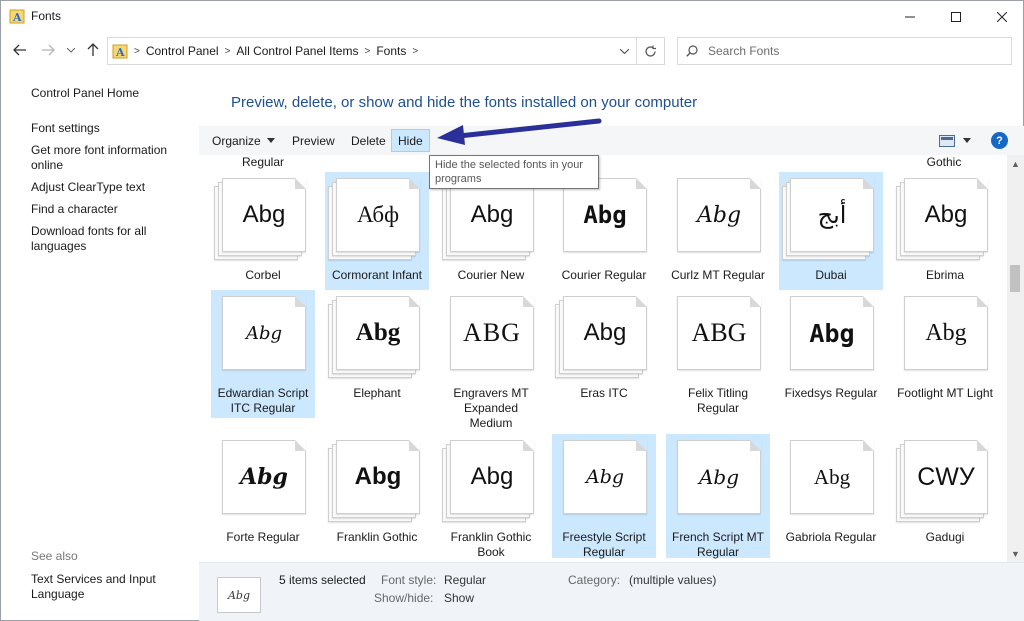  I want to click on minimize-button, so click(910, 16).